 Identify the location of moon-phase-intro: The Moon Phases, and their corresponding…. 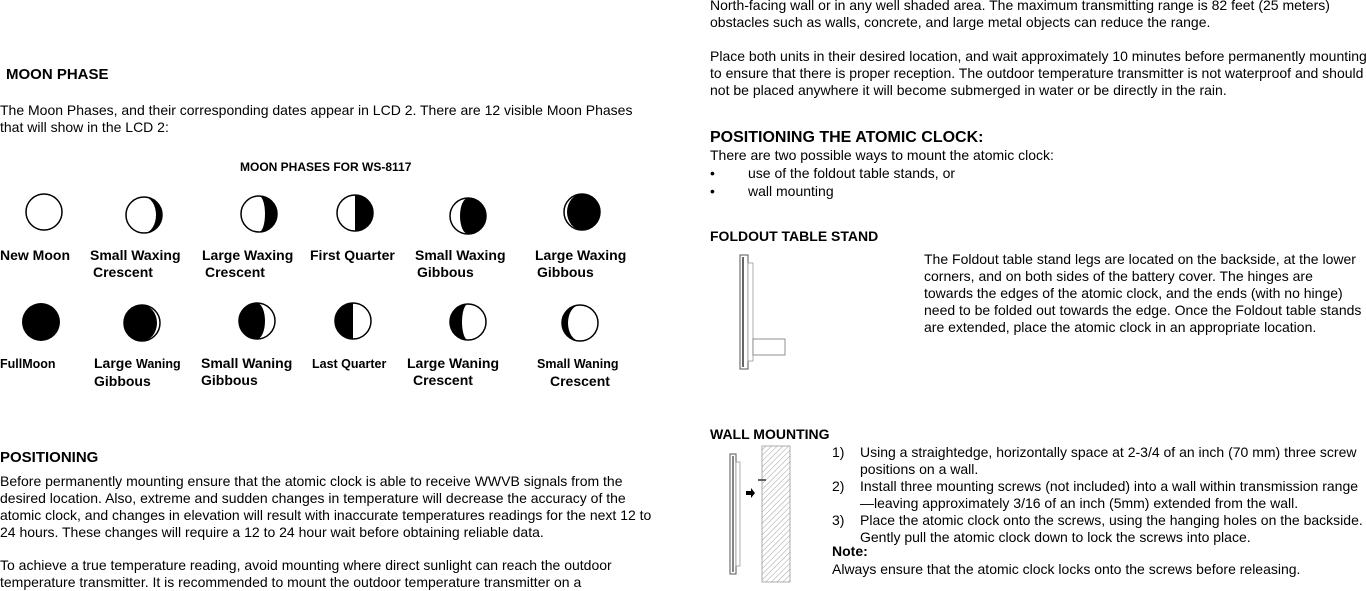
(316, 118).